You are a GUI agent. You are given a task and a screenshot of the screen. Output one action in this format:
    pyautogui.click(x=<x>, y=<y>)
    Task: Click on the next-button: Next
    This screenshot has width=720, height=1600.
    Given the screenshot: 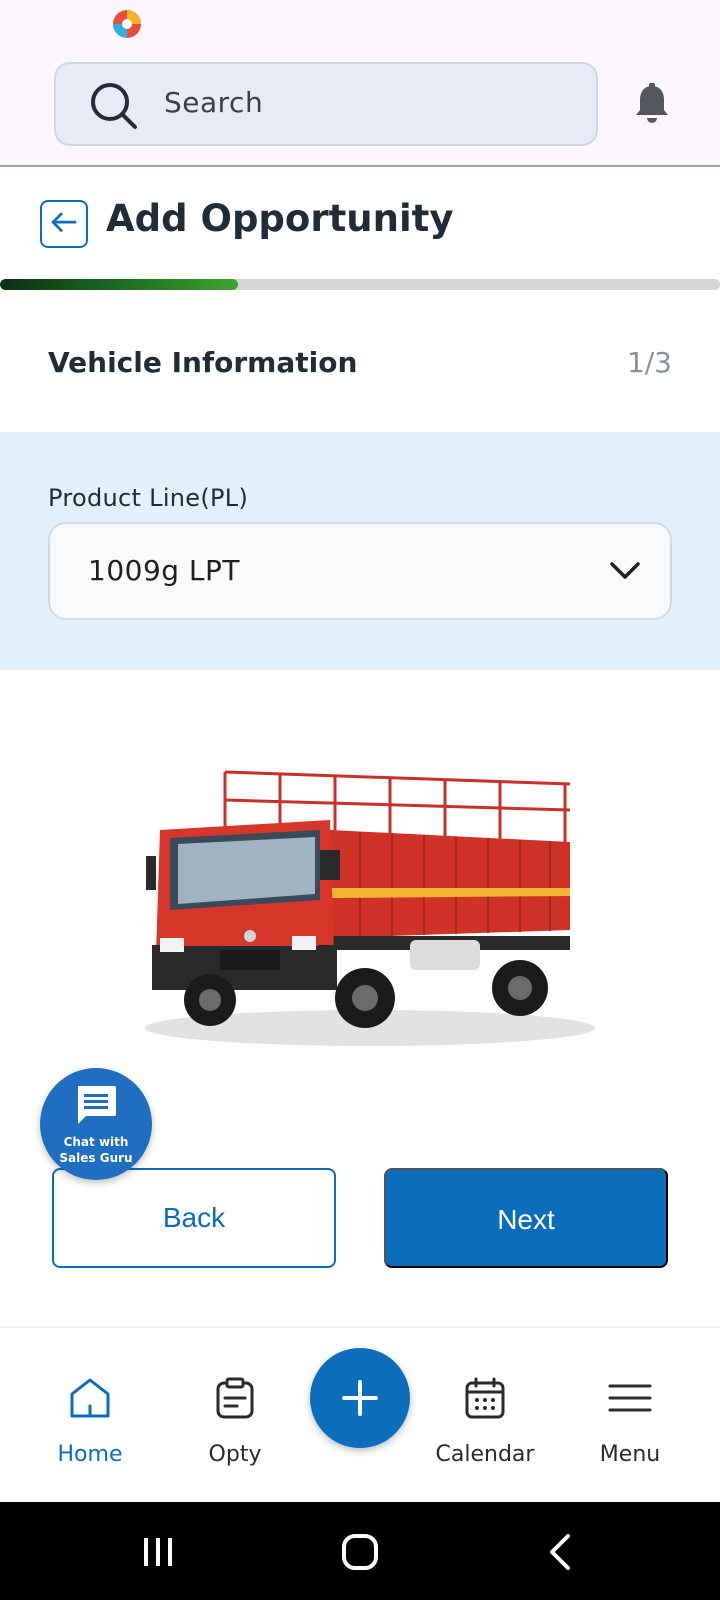 What is the action you would take?
    pyautogui.click(x=526, y=1218)
    